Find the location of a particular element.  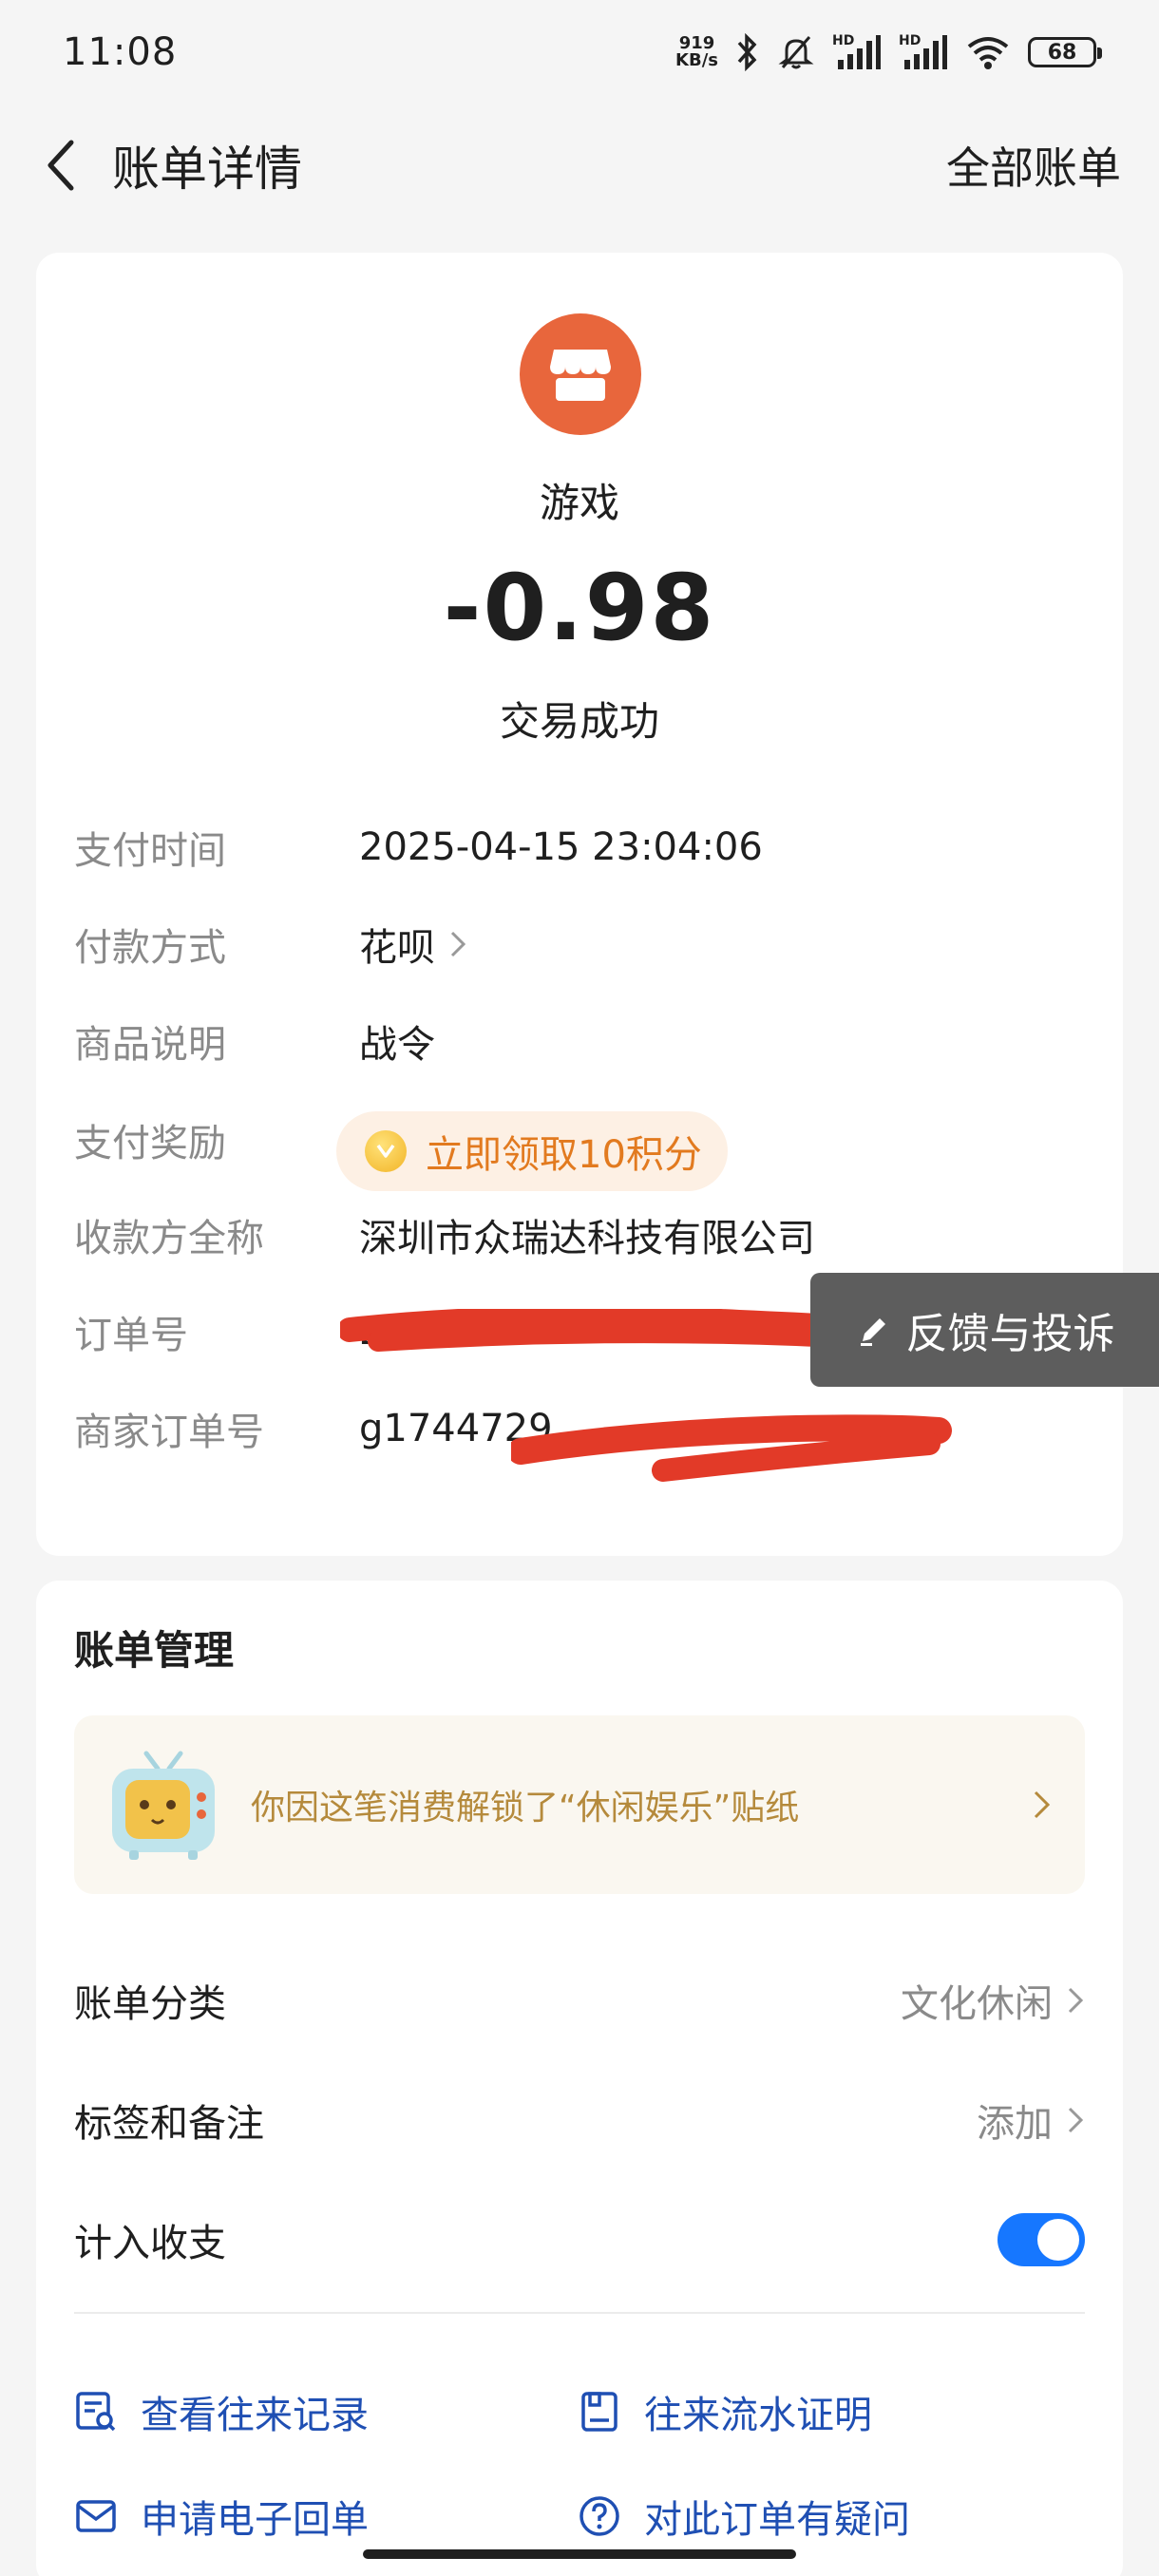

action-label: 对此订单有疑问 is located at coordinates (777, 2520).